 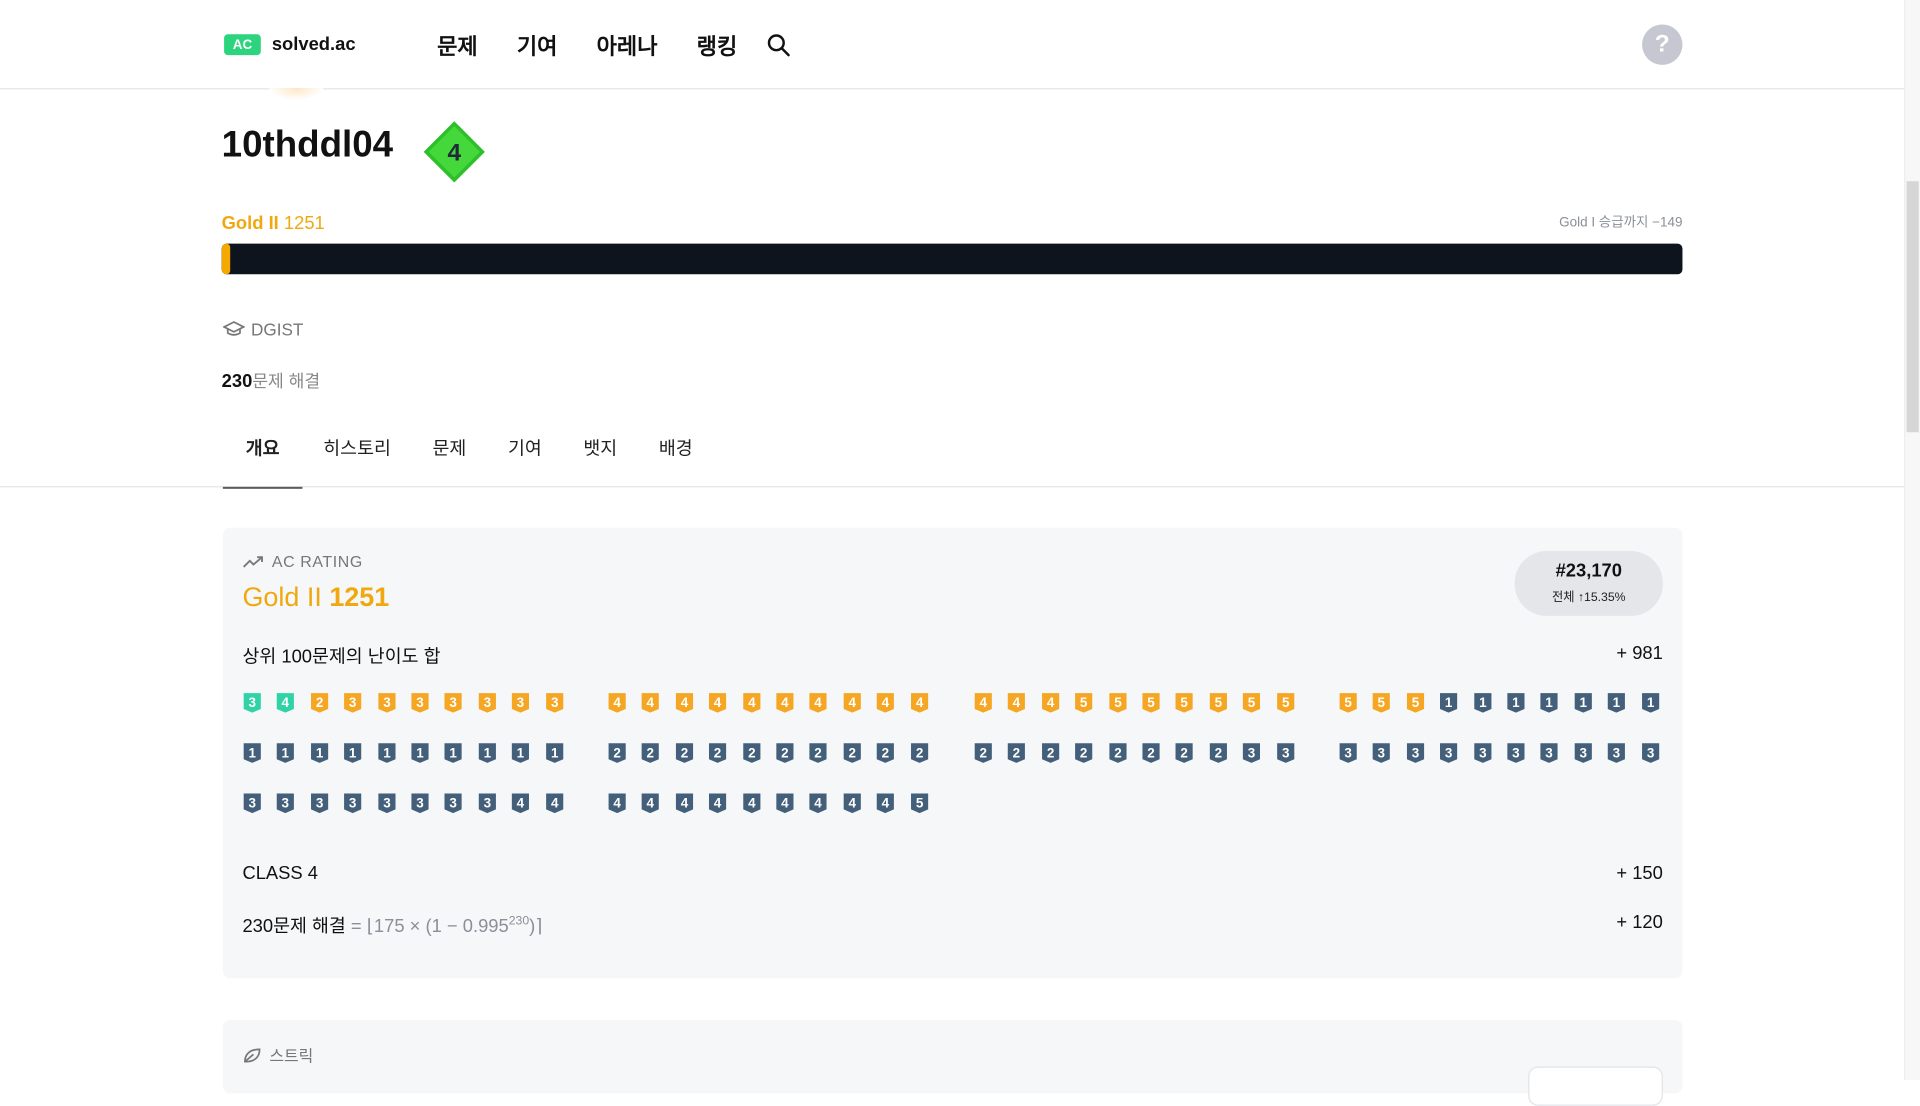 I want to click on tab-badges: 뱃지, so click(x=600, y=460).